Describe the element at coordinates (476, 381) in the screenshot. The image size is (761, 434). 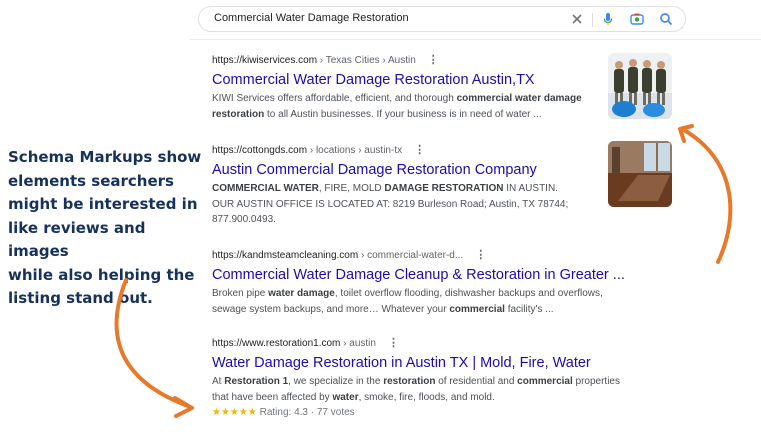
I see `snippet-text: of residential and` at that location.